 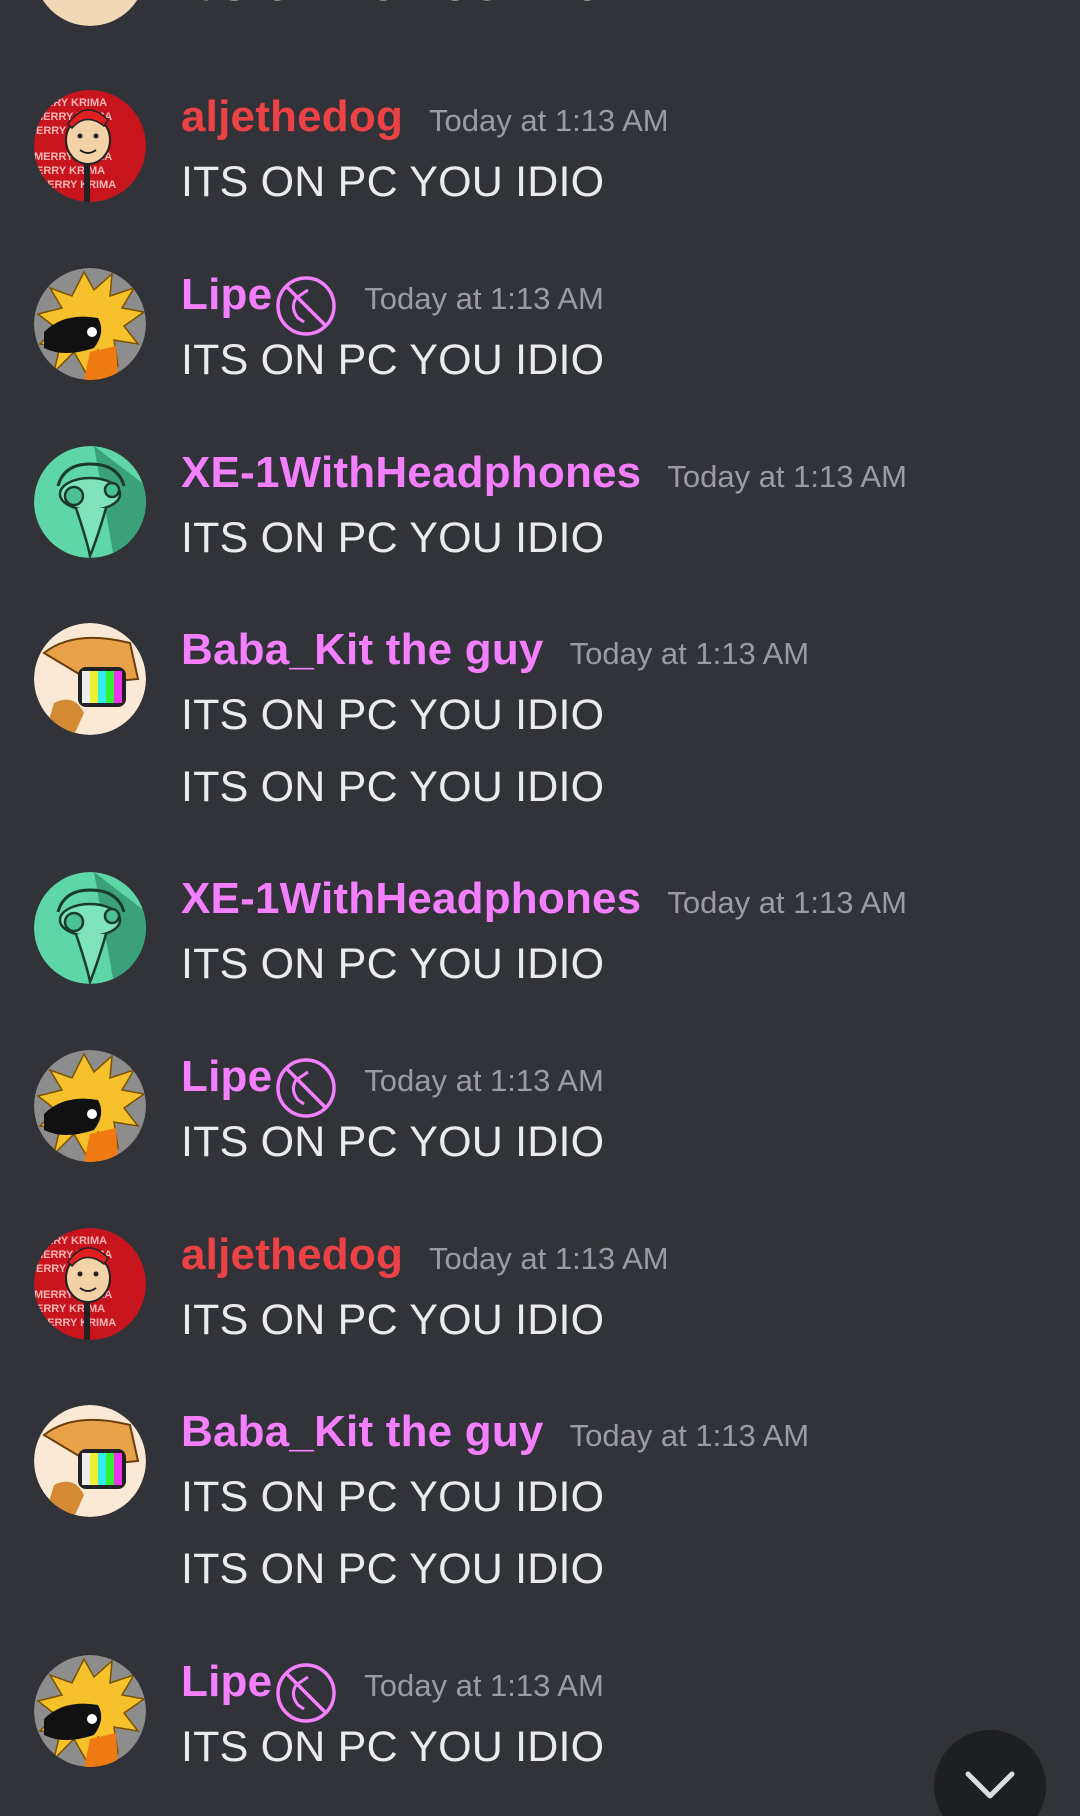 I want to click on jump-to-bottom-button, so click(x=990, y=1773).